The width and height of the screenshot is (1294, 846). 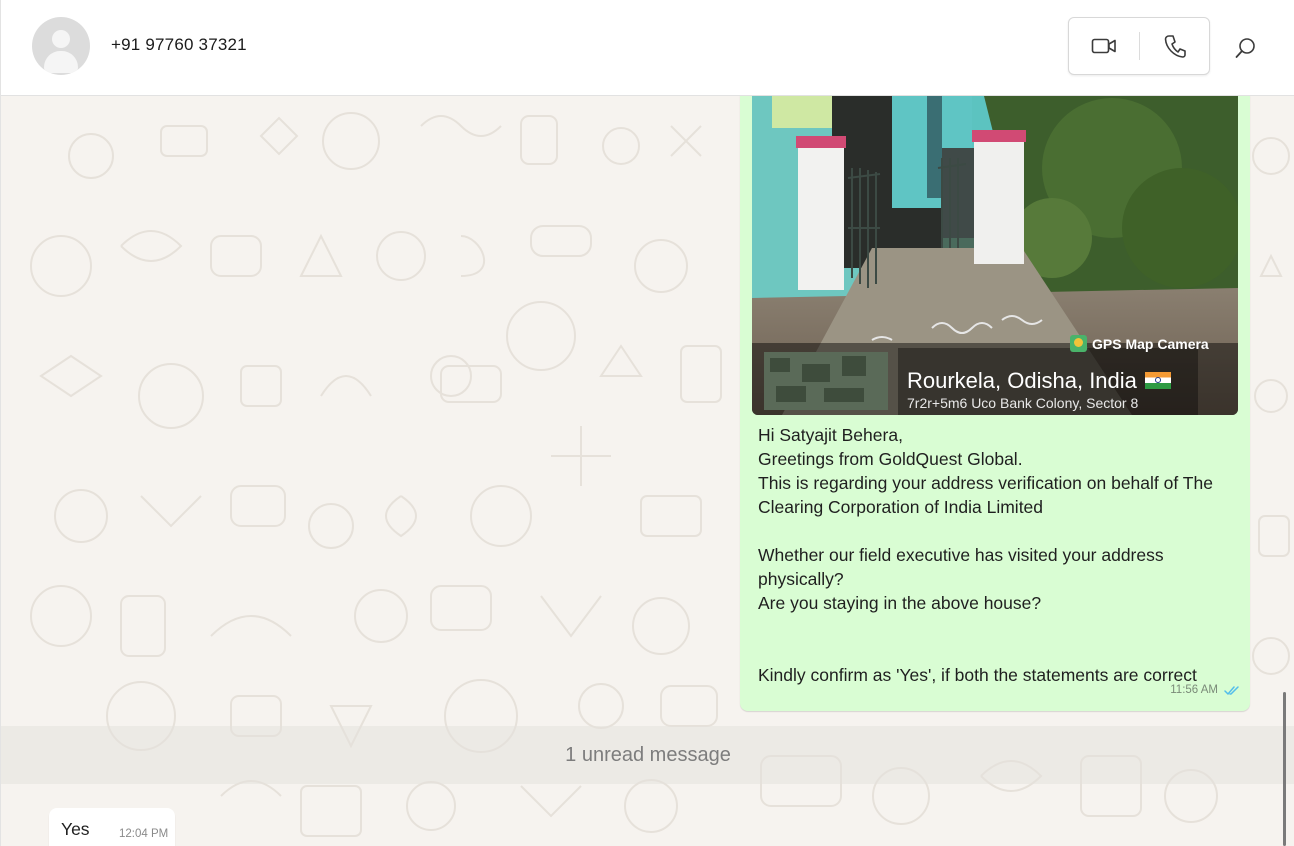 What do you see at coordinates (647, 48) in the screenshot?
I see `chat-header: +91 97760 37321` at bounding box center [647, 48].